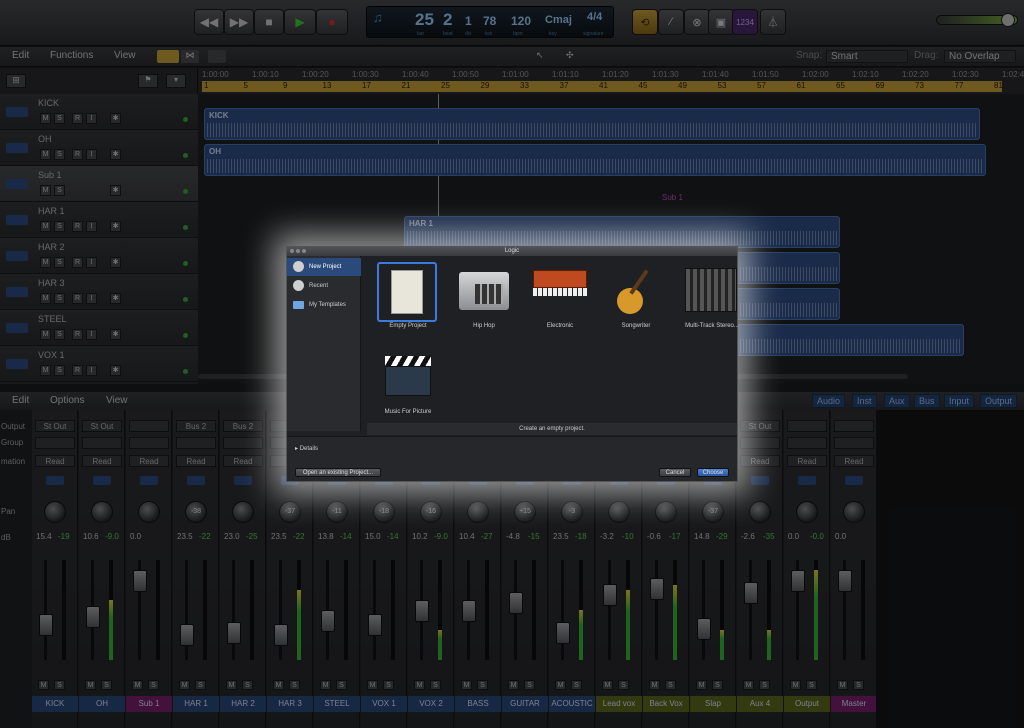  What do you see at coordinates (484, 291) in the screenshot?
I see `drum-machine-icon` at bounding box center [484, 291].